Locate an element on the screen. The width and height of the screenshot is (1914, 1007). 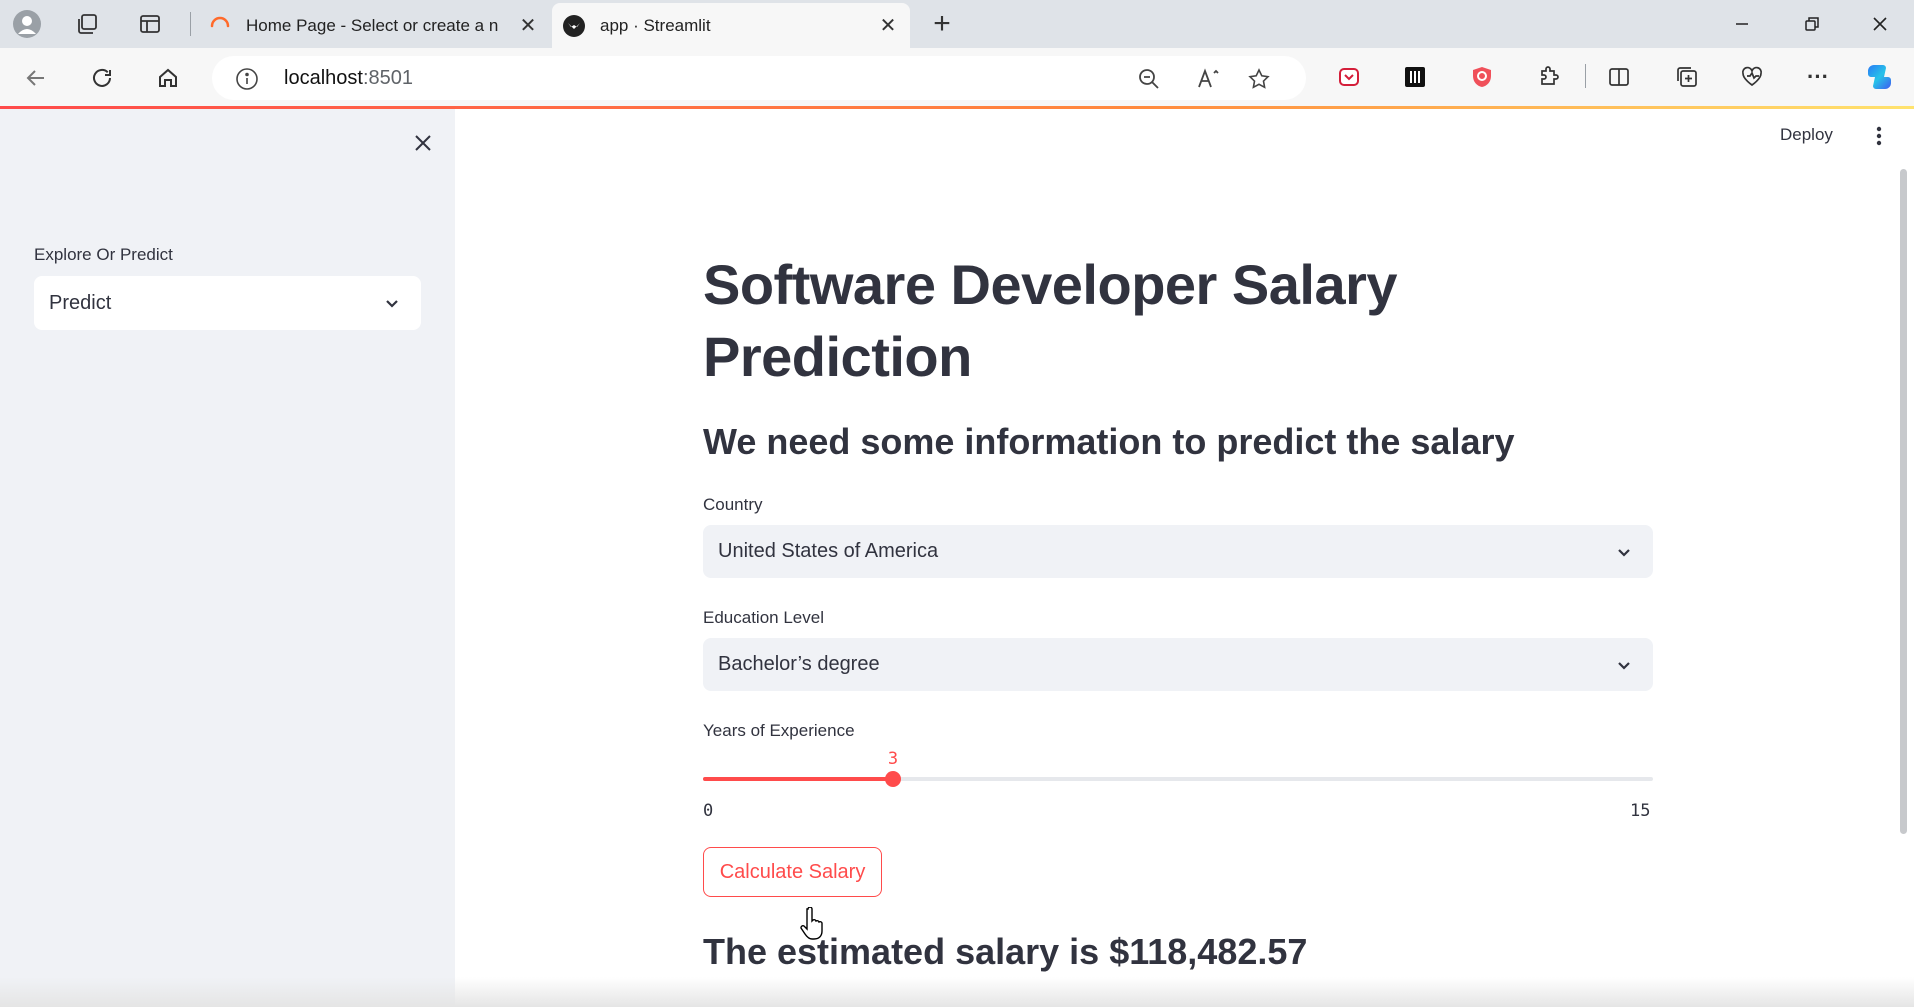
country-select: United States of America is located at coordinates (1178, 551).